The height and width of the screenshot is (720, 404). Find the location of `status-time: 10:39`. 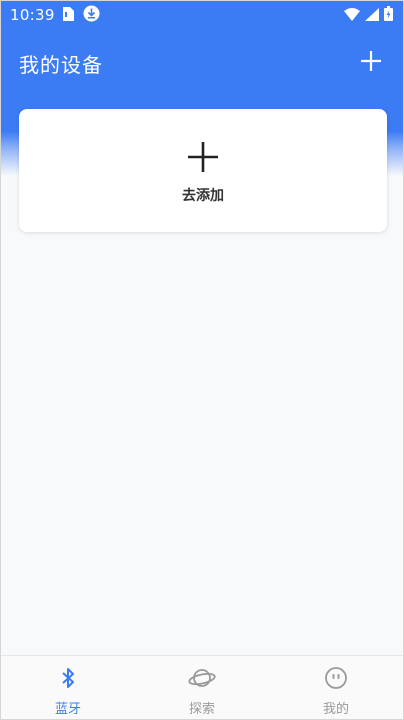

status-time: 10:39 is located at coordinates (32, 15).